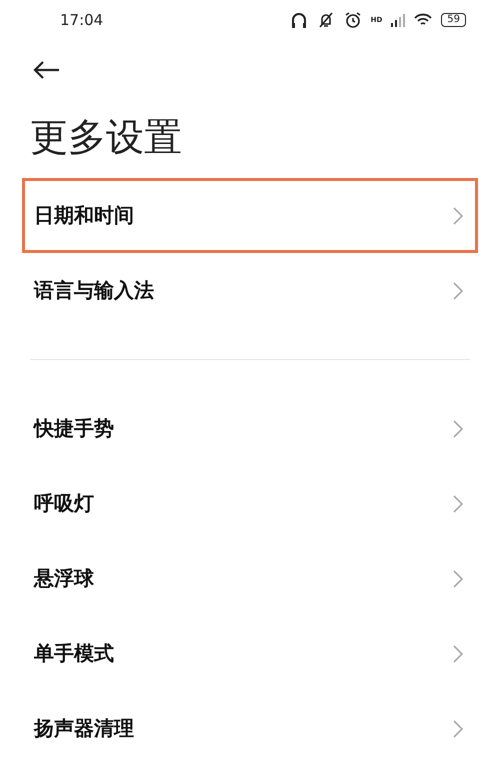 The height and width of the screenshot is (769, 500). What do you see at coordinates (84, 728) in the screenshot?
I see `row-label: 扬声器清理` at bounding box center [84, 728].